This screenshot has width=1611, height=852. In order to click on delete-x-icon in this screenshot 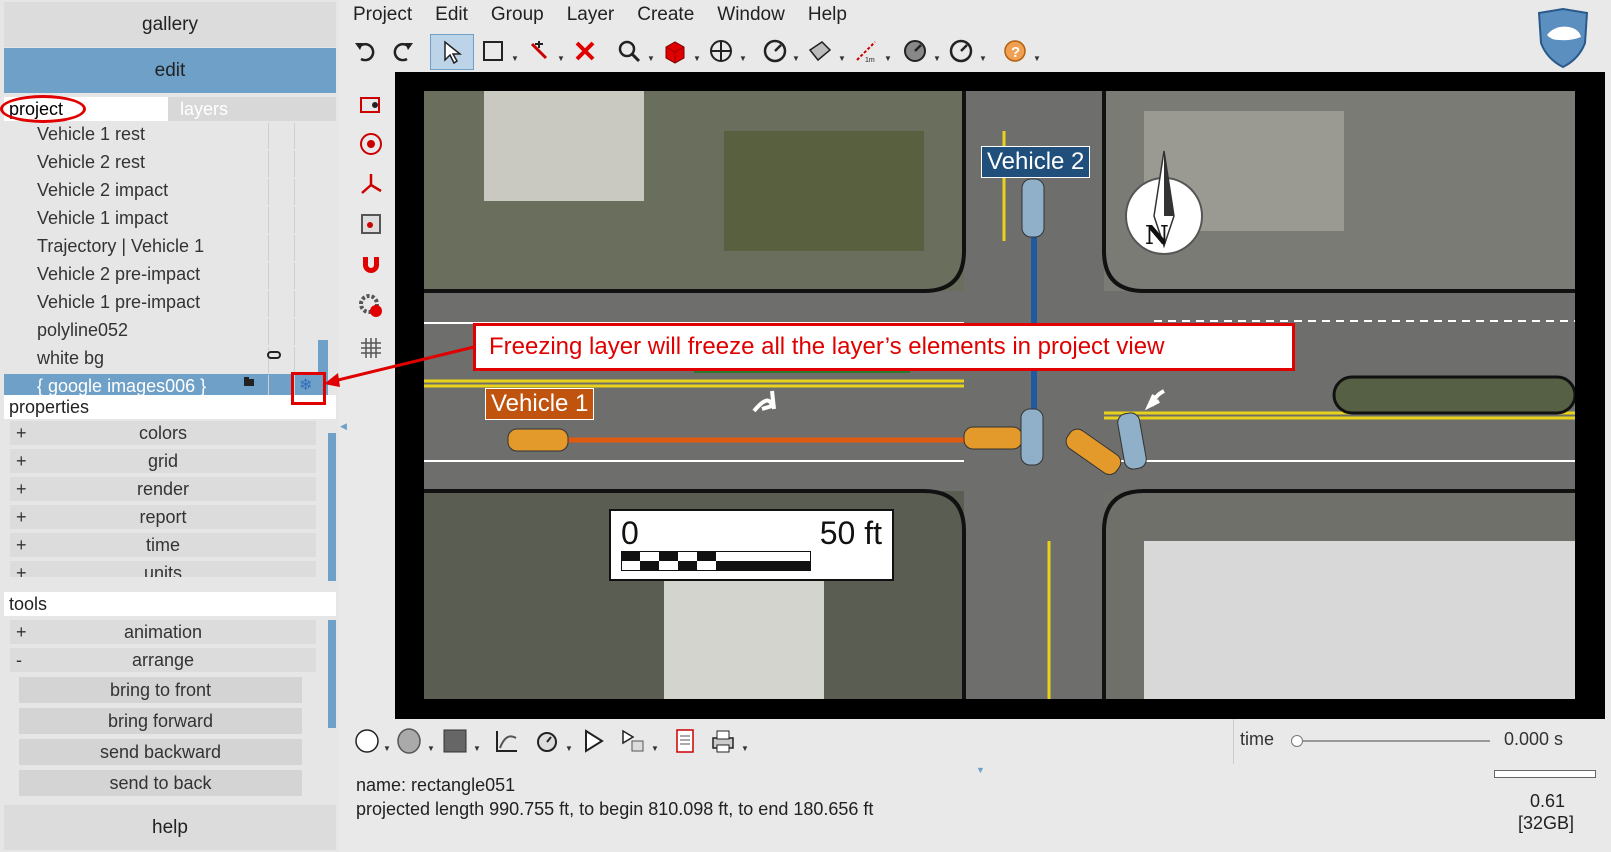, I will do `click(585, 51)`.